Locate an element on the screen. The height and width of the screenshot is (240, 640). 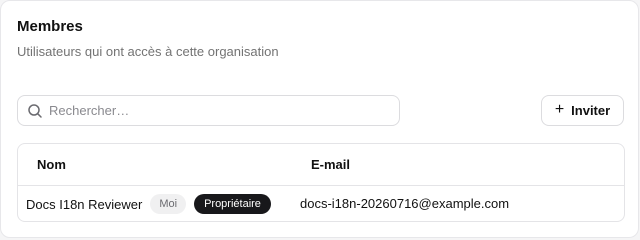
column-header-name: Nom is located at coordinates (51, 164).